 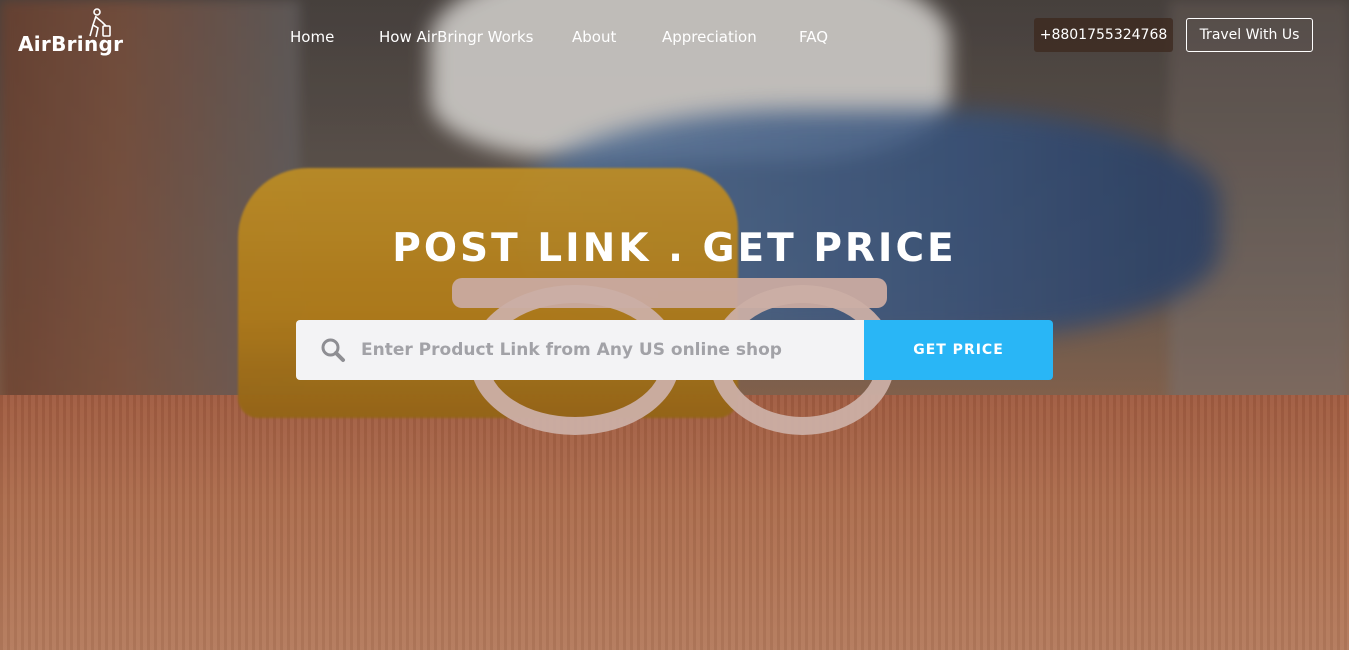 I want to click on search-box, so click(x=580, y=350).